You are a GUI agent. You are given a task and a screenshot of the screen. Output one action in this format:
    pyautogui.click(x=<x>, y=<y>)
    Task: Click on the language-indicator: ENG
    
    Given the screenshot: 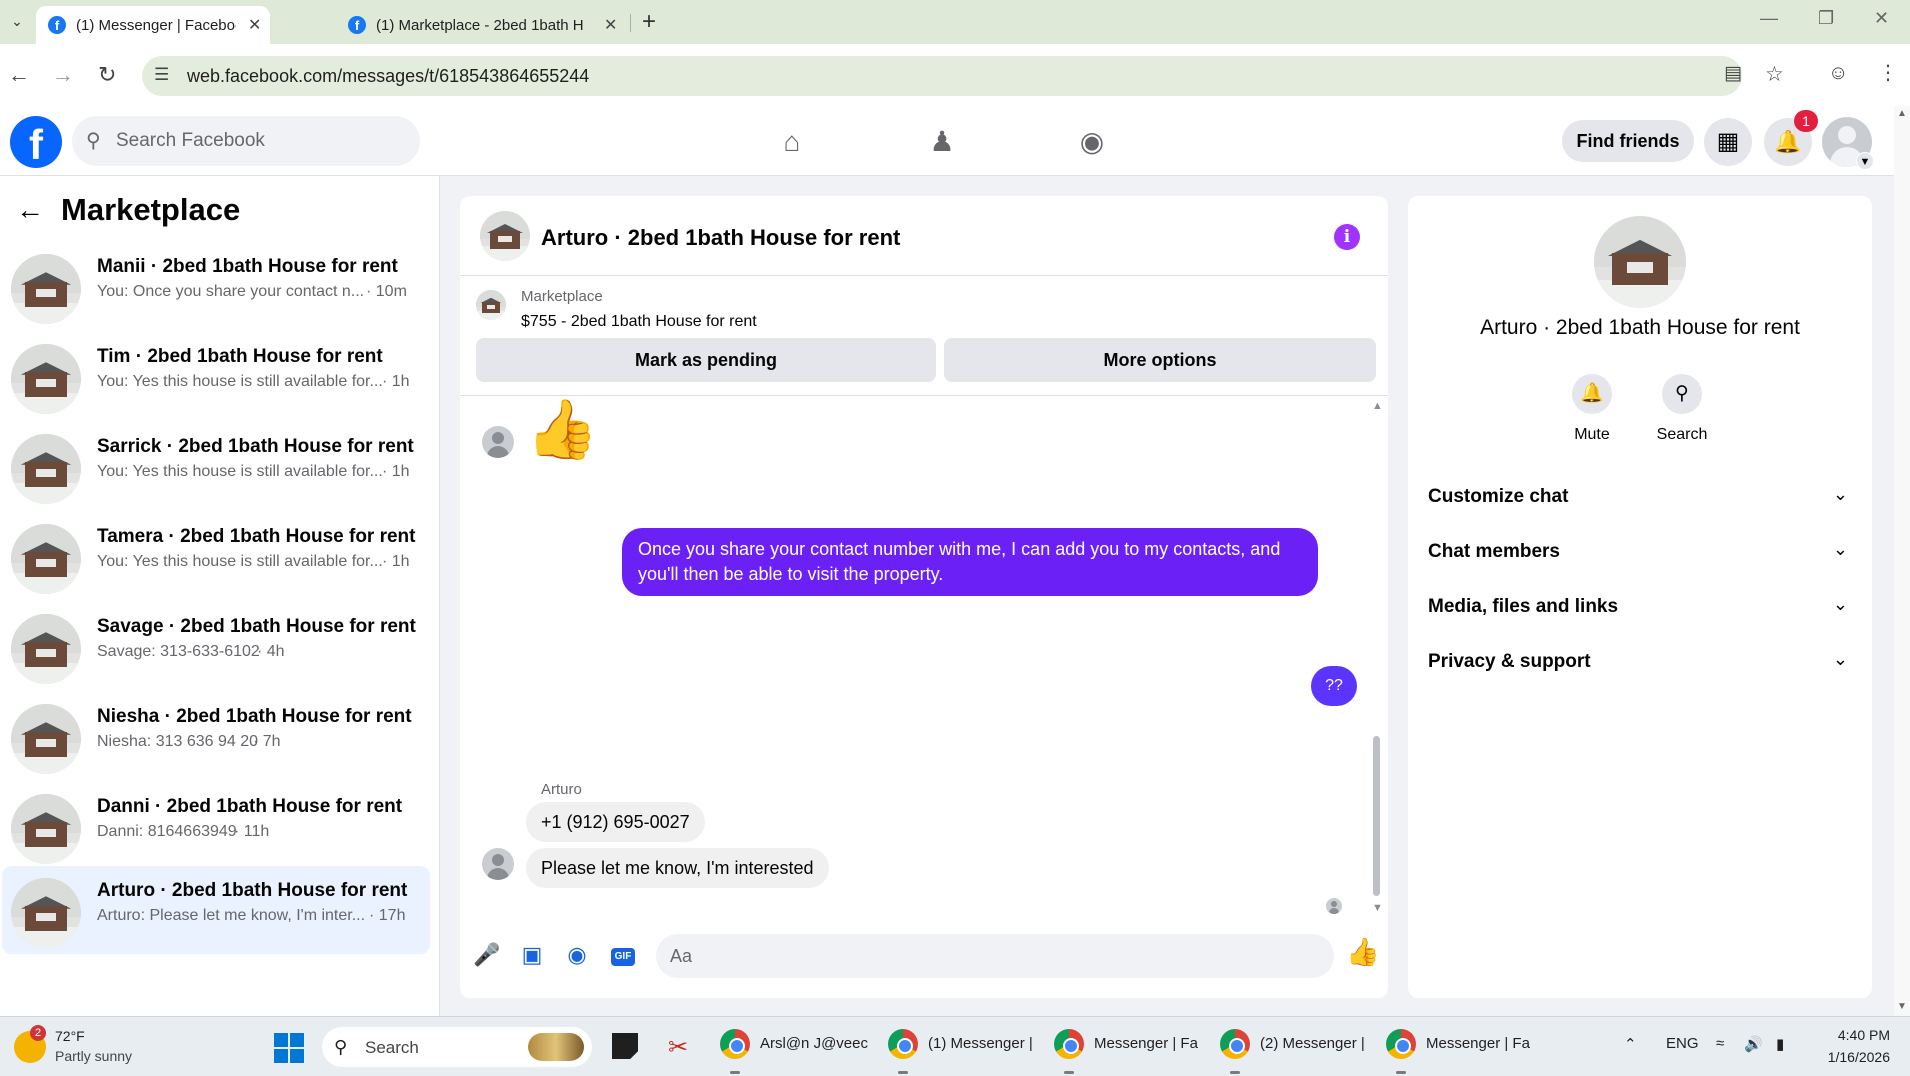 What is the action you would take?
    pyautogui.click(x=1682, y=1043)
    